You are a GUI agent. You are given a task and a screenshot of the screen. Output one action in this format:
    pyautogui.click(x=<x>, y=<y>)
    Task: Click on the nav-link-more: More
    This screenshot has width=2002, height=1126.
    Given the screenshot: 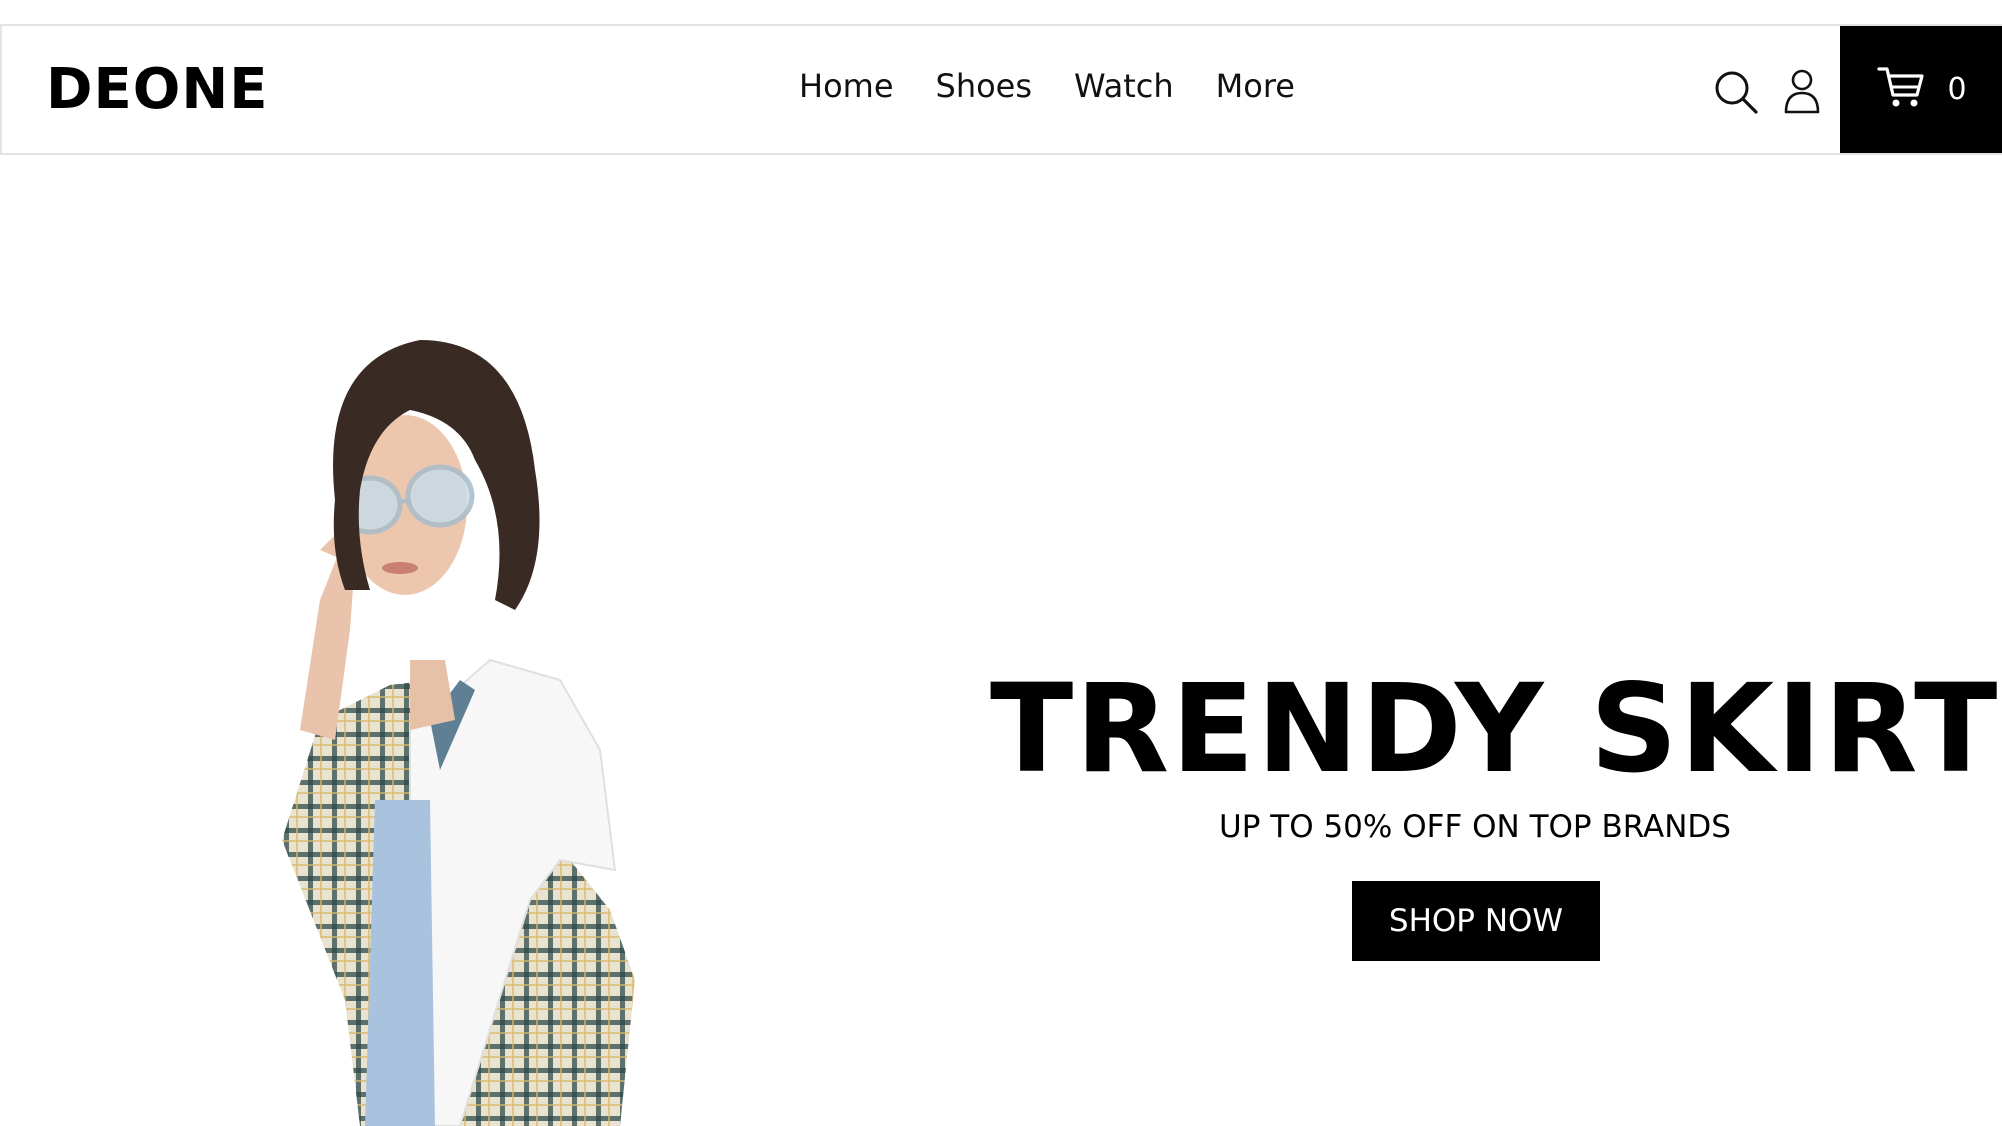 What is the action you would take?
    pyautogui.click(x=1255, y=86)
    